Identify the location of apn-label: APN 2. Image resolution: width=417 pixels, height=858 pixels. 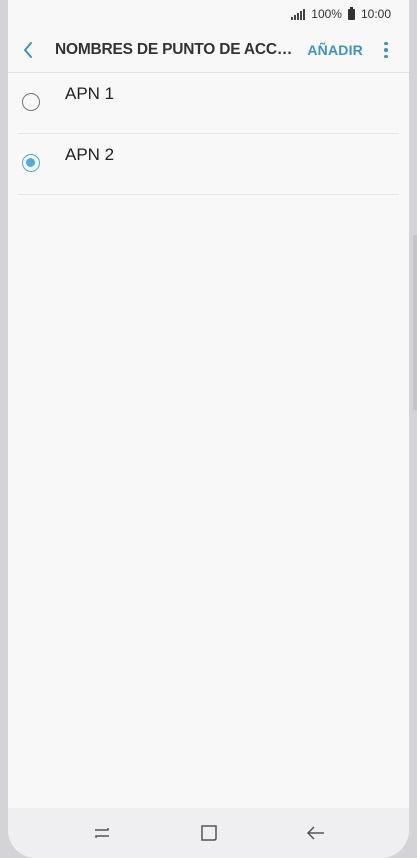
(90, 154).